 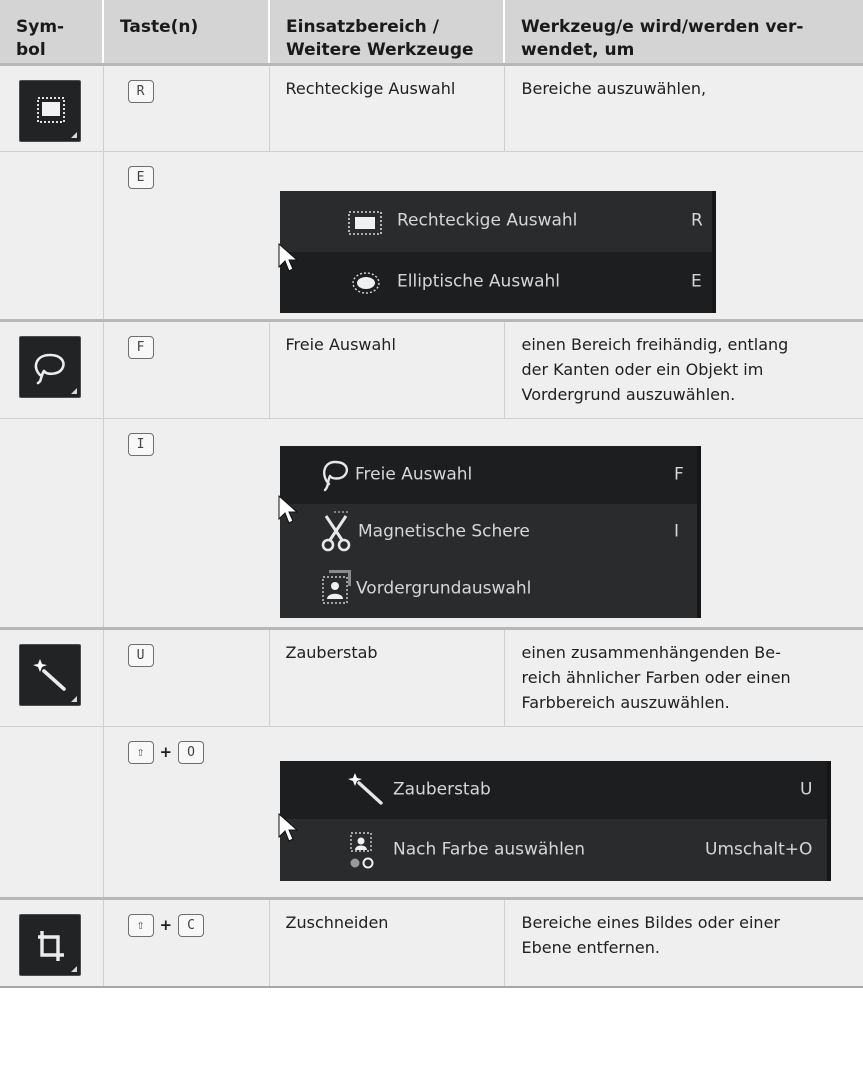 What do you see at coordinates (414, 474) in the screenshot?
I see `menu-item-label: Freie Auswahl` at bounding box center [414, 474].